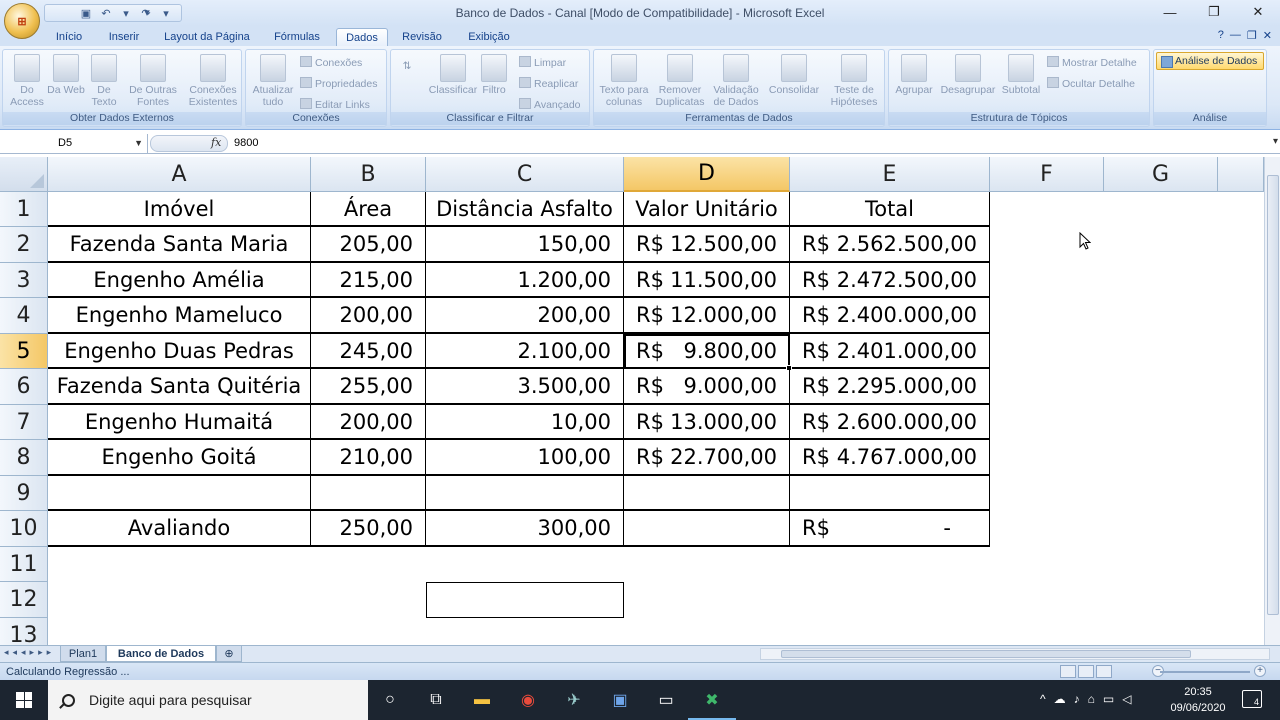 The image size is (1280, 720). I want to click on ocultar-detalhe-button: Ocultar Detalhe, so click(1091, 84).